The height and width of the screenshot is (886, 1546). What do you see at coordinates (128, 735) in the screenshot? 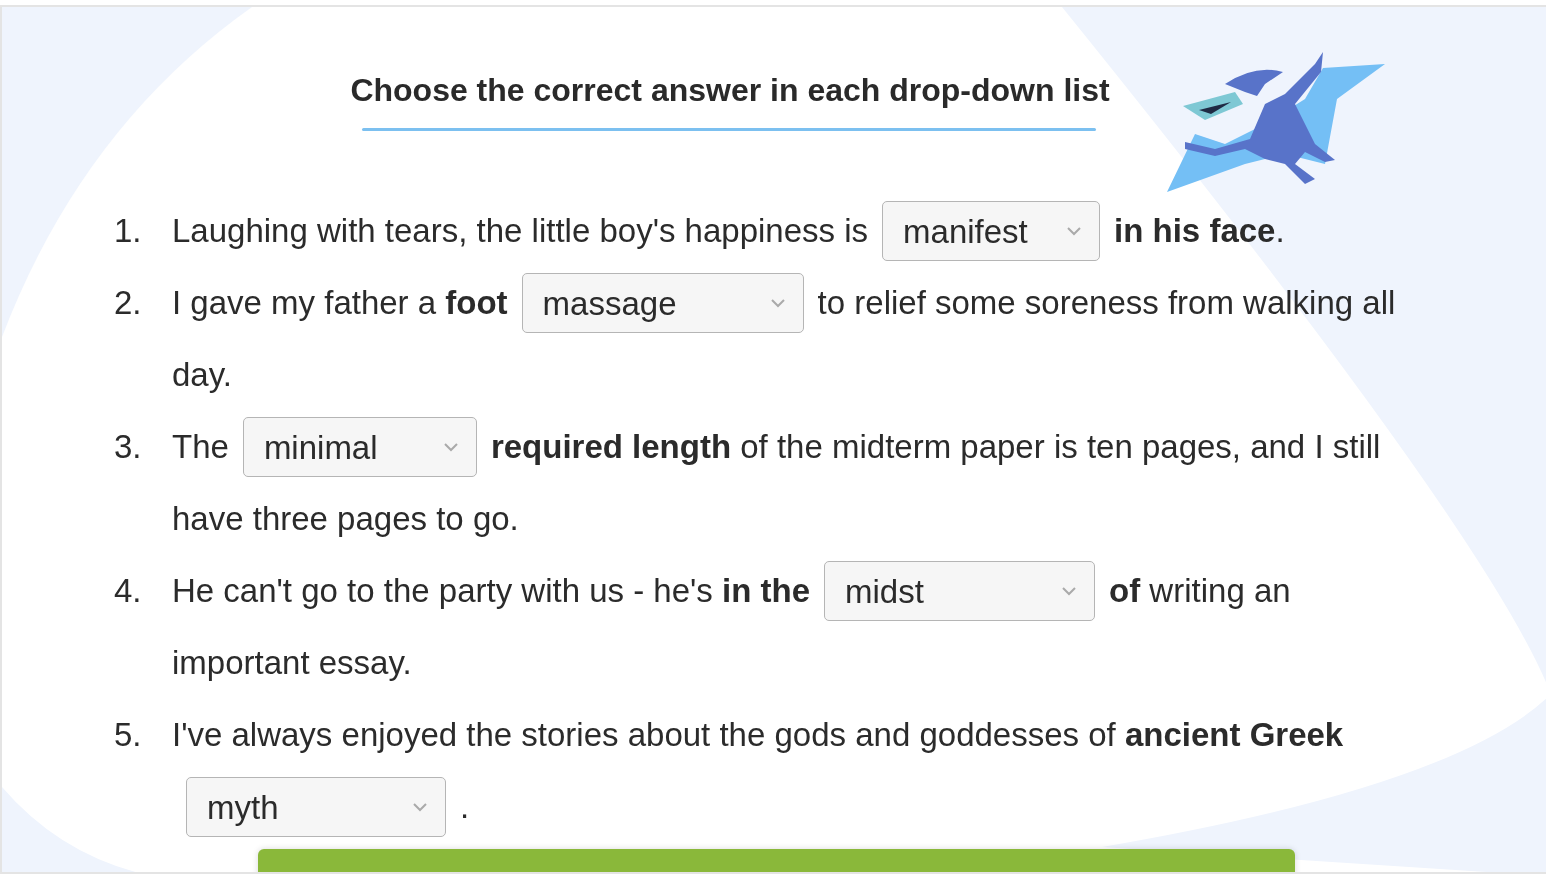
I see `question-number: 5.` at bounding box center [128, 735].